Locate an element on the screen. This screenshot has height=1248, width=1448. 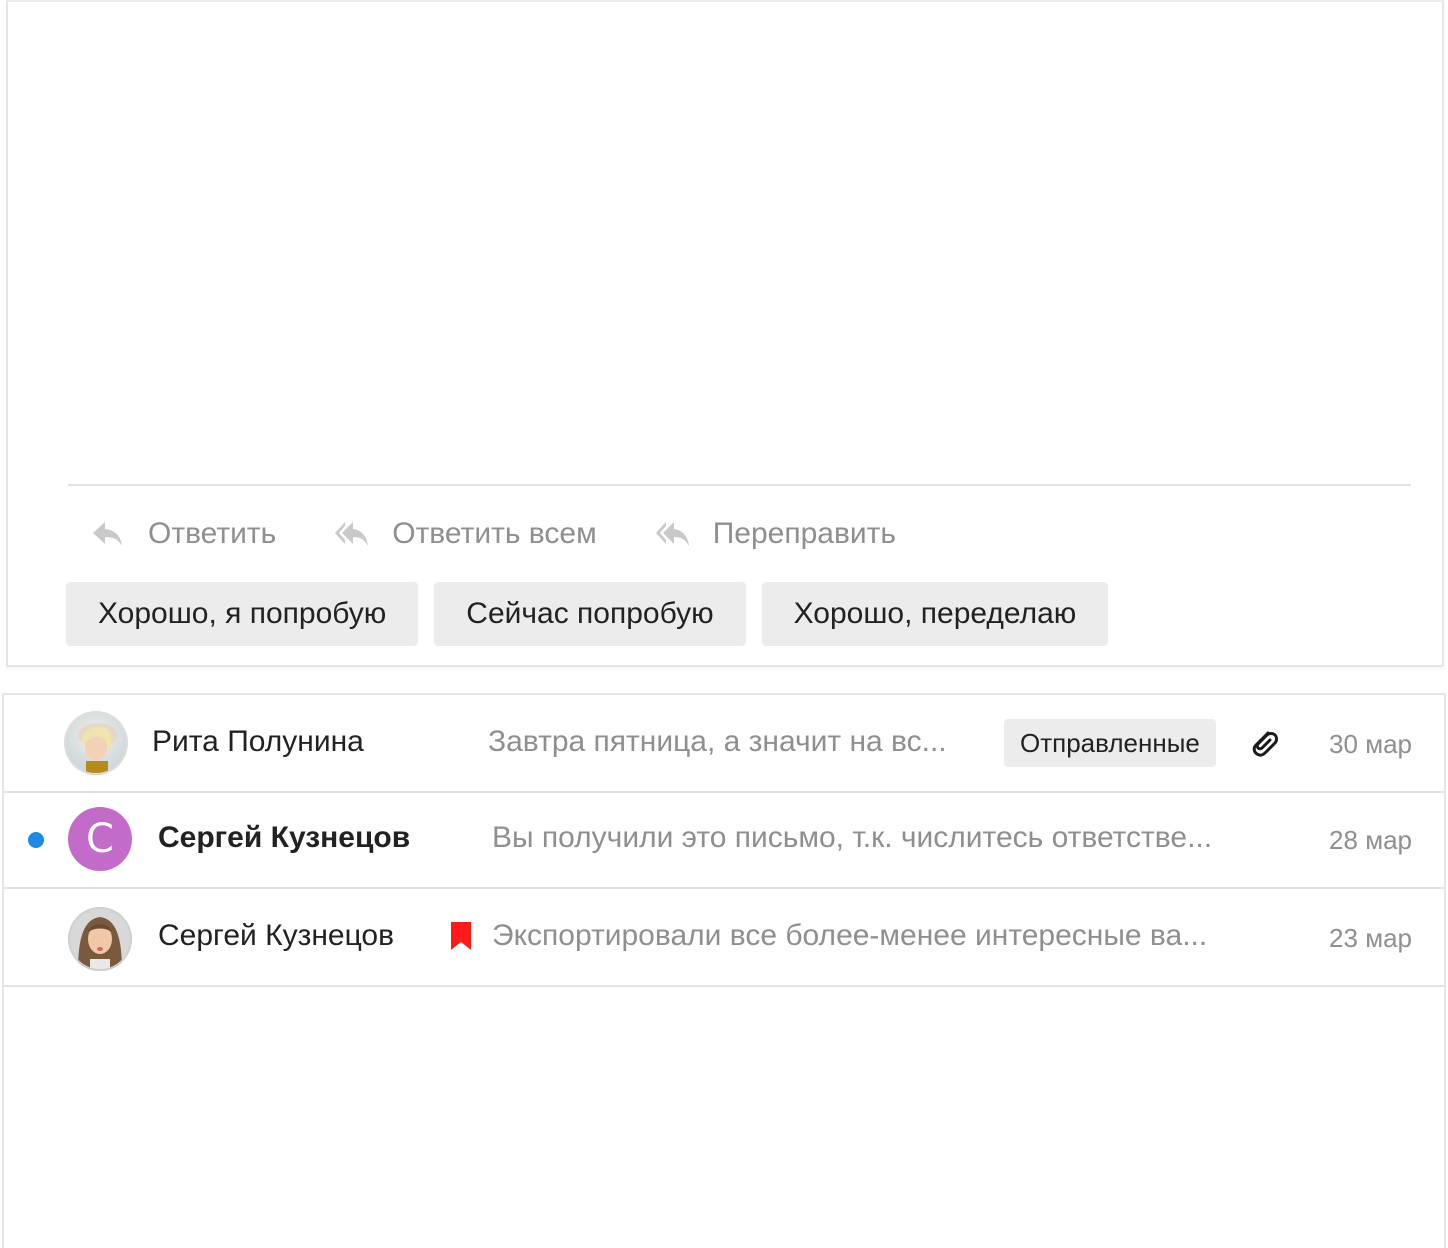
reply-all-label: Ответить всем is located at coordinates (494, 533).